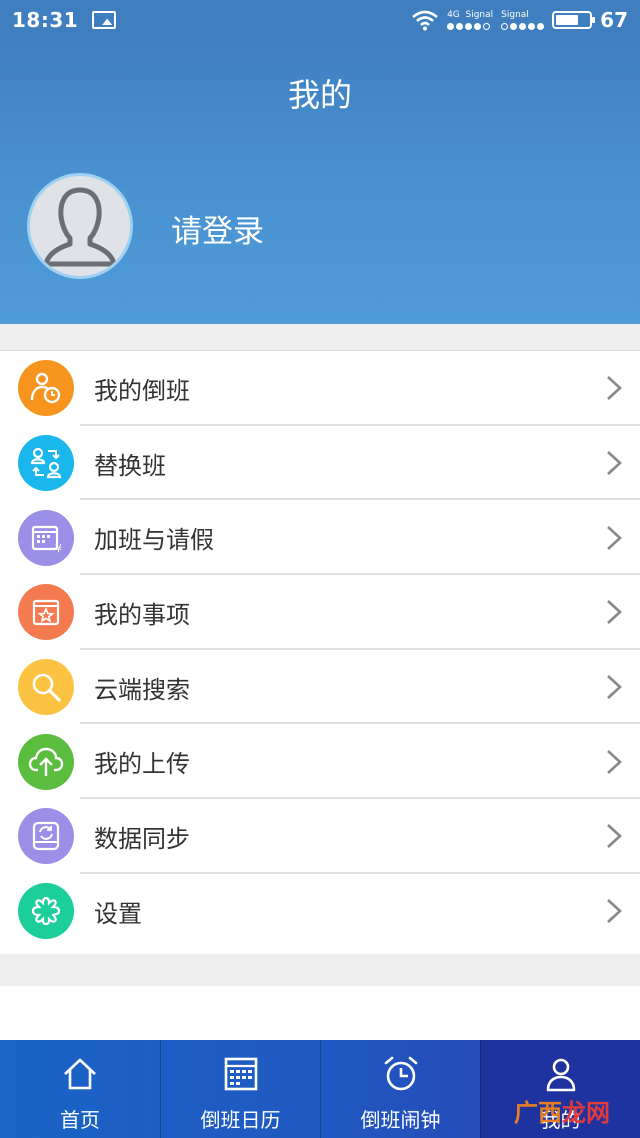 This screenshot has height=1138, width=640. I want to click on signal-sim2: Signal, so click(523, 19).